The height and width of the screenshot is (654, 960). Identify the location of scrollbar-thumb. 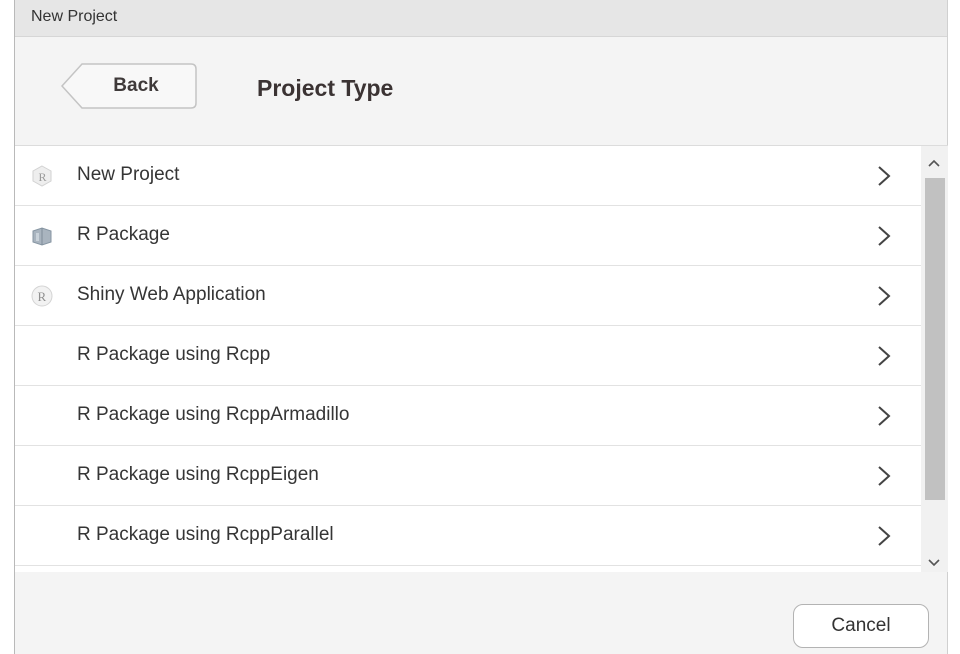
(935, 339).